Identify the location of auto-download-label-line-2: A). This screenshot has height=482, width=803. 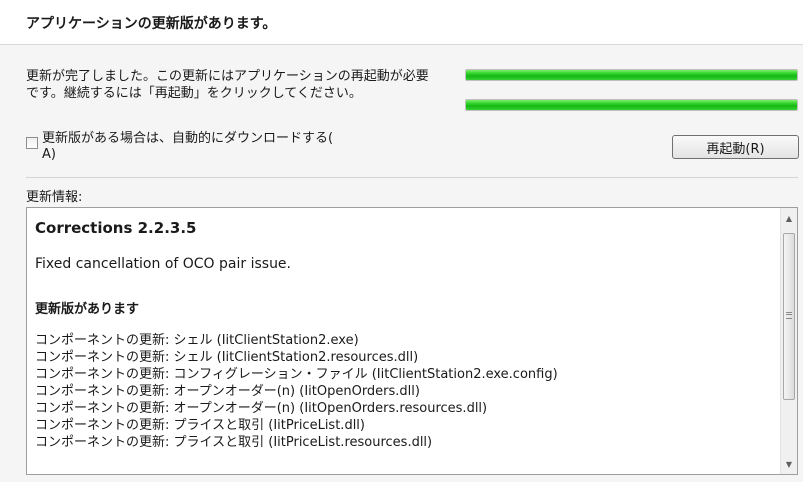
(49, 154).